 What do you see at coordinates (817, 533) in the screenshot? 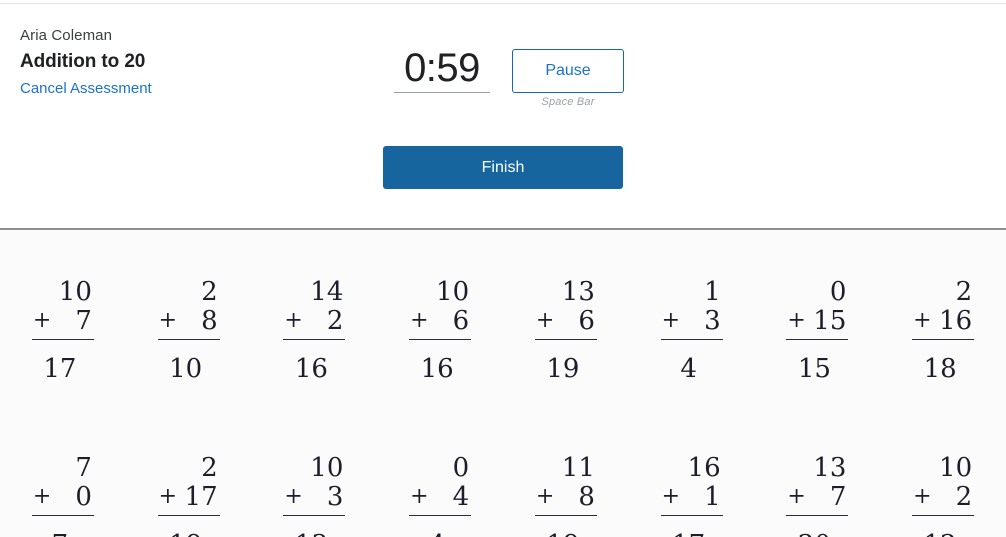
I see `answer-value: 20` at bounding box center [817, 533].